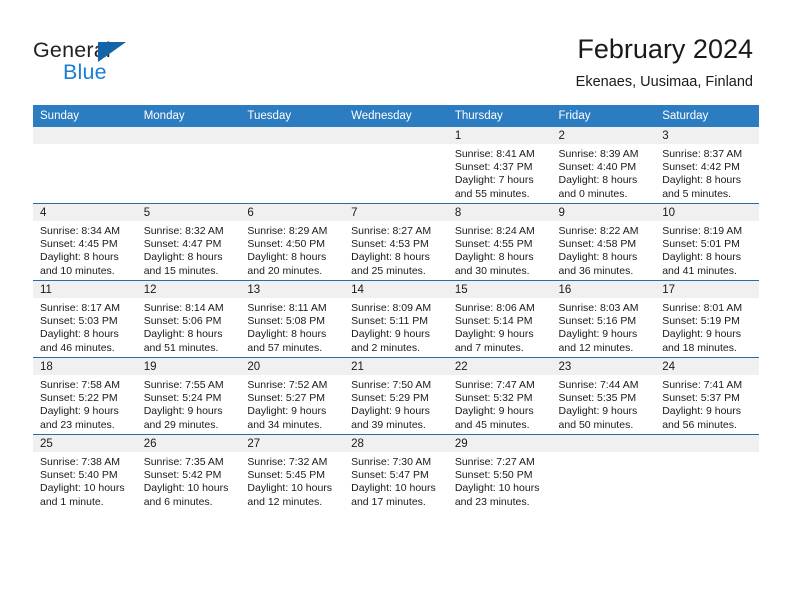  What do you see at coordinates (182, 398) in the screenshot?
I see `sunset-text: Sunset: 5:24 PM` at bounding box center [182, 398].